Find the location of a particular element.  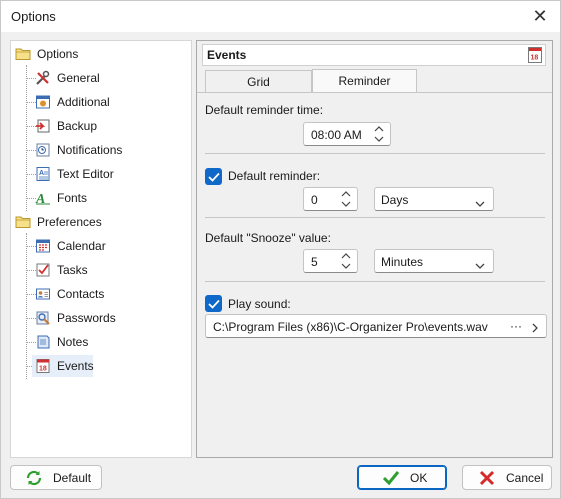

default-reminder-unit: Days is located at coordinates (395, 200).